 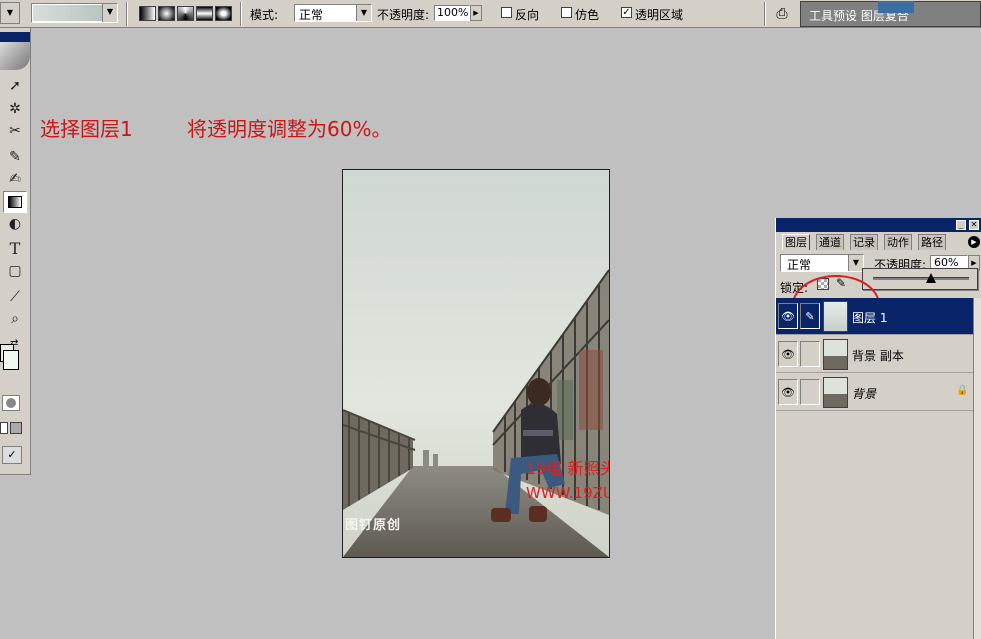 What do you see at coordinates (974, 242) in the screenshot?
I see `palette-menu-icon: ▶` at bounding box center [974, 242].